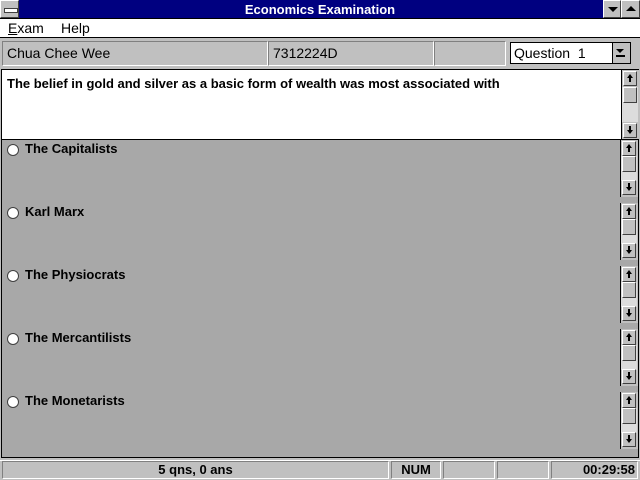  What do you see at coordinates (320, 9) in the screenshot?
I see `window-title: Economics Examination` at bounding box center [320, 9].